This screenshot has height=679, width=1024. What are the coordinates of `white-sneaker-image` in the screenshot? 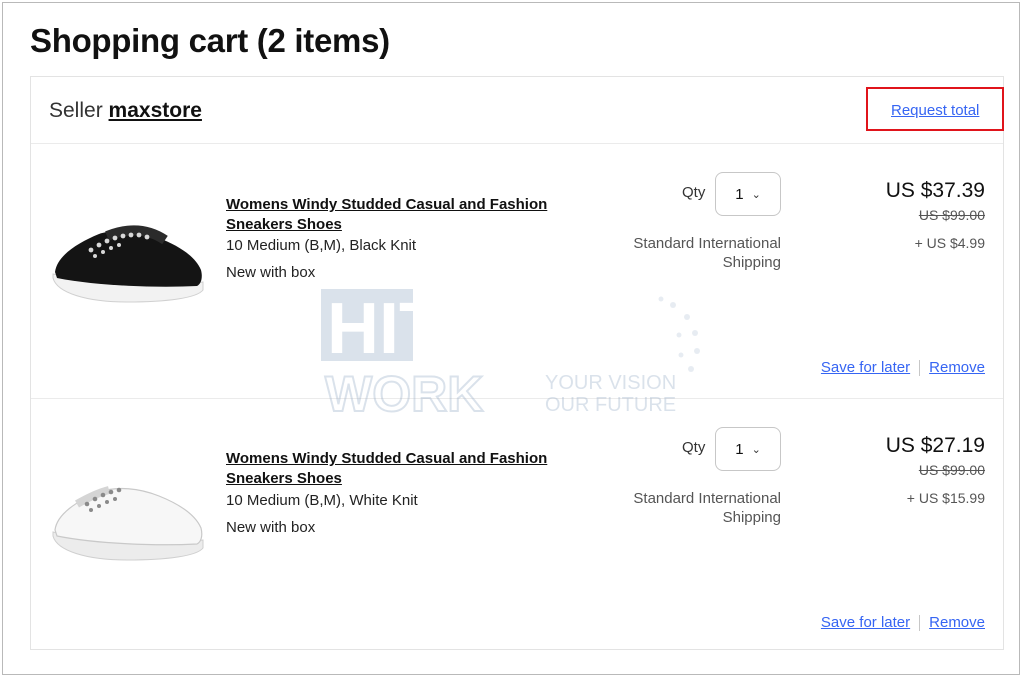 It's located at (127, 511).